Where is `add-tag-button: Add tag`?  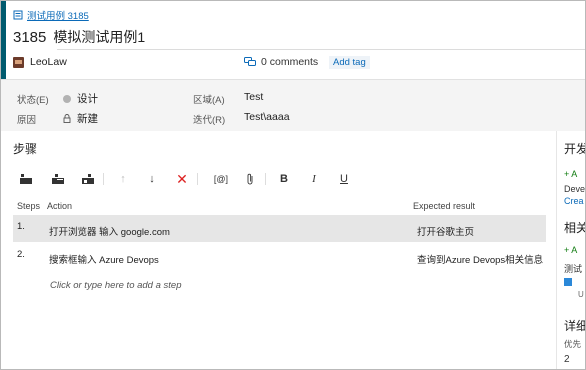
add-tag-button: Add tag is located at coordinates (349, 62).